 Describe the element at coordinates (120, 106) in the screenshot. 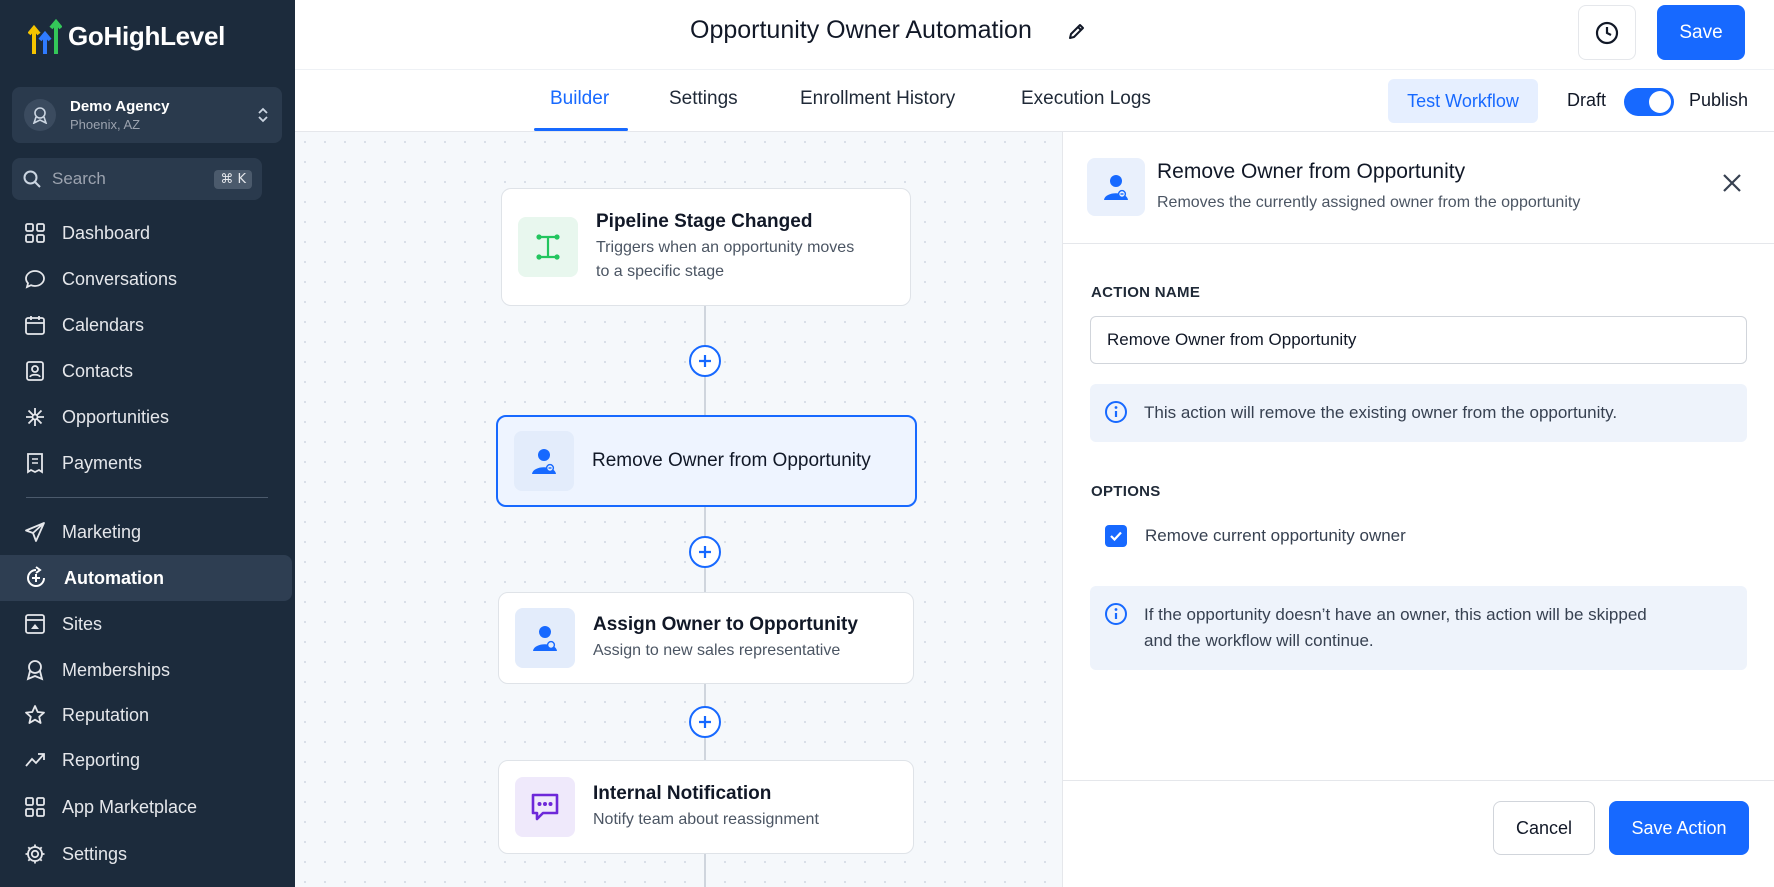

I see `agency-name: Demo Agency` at that location.